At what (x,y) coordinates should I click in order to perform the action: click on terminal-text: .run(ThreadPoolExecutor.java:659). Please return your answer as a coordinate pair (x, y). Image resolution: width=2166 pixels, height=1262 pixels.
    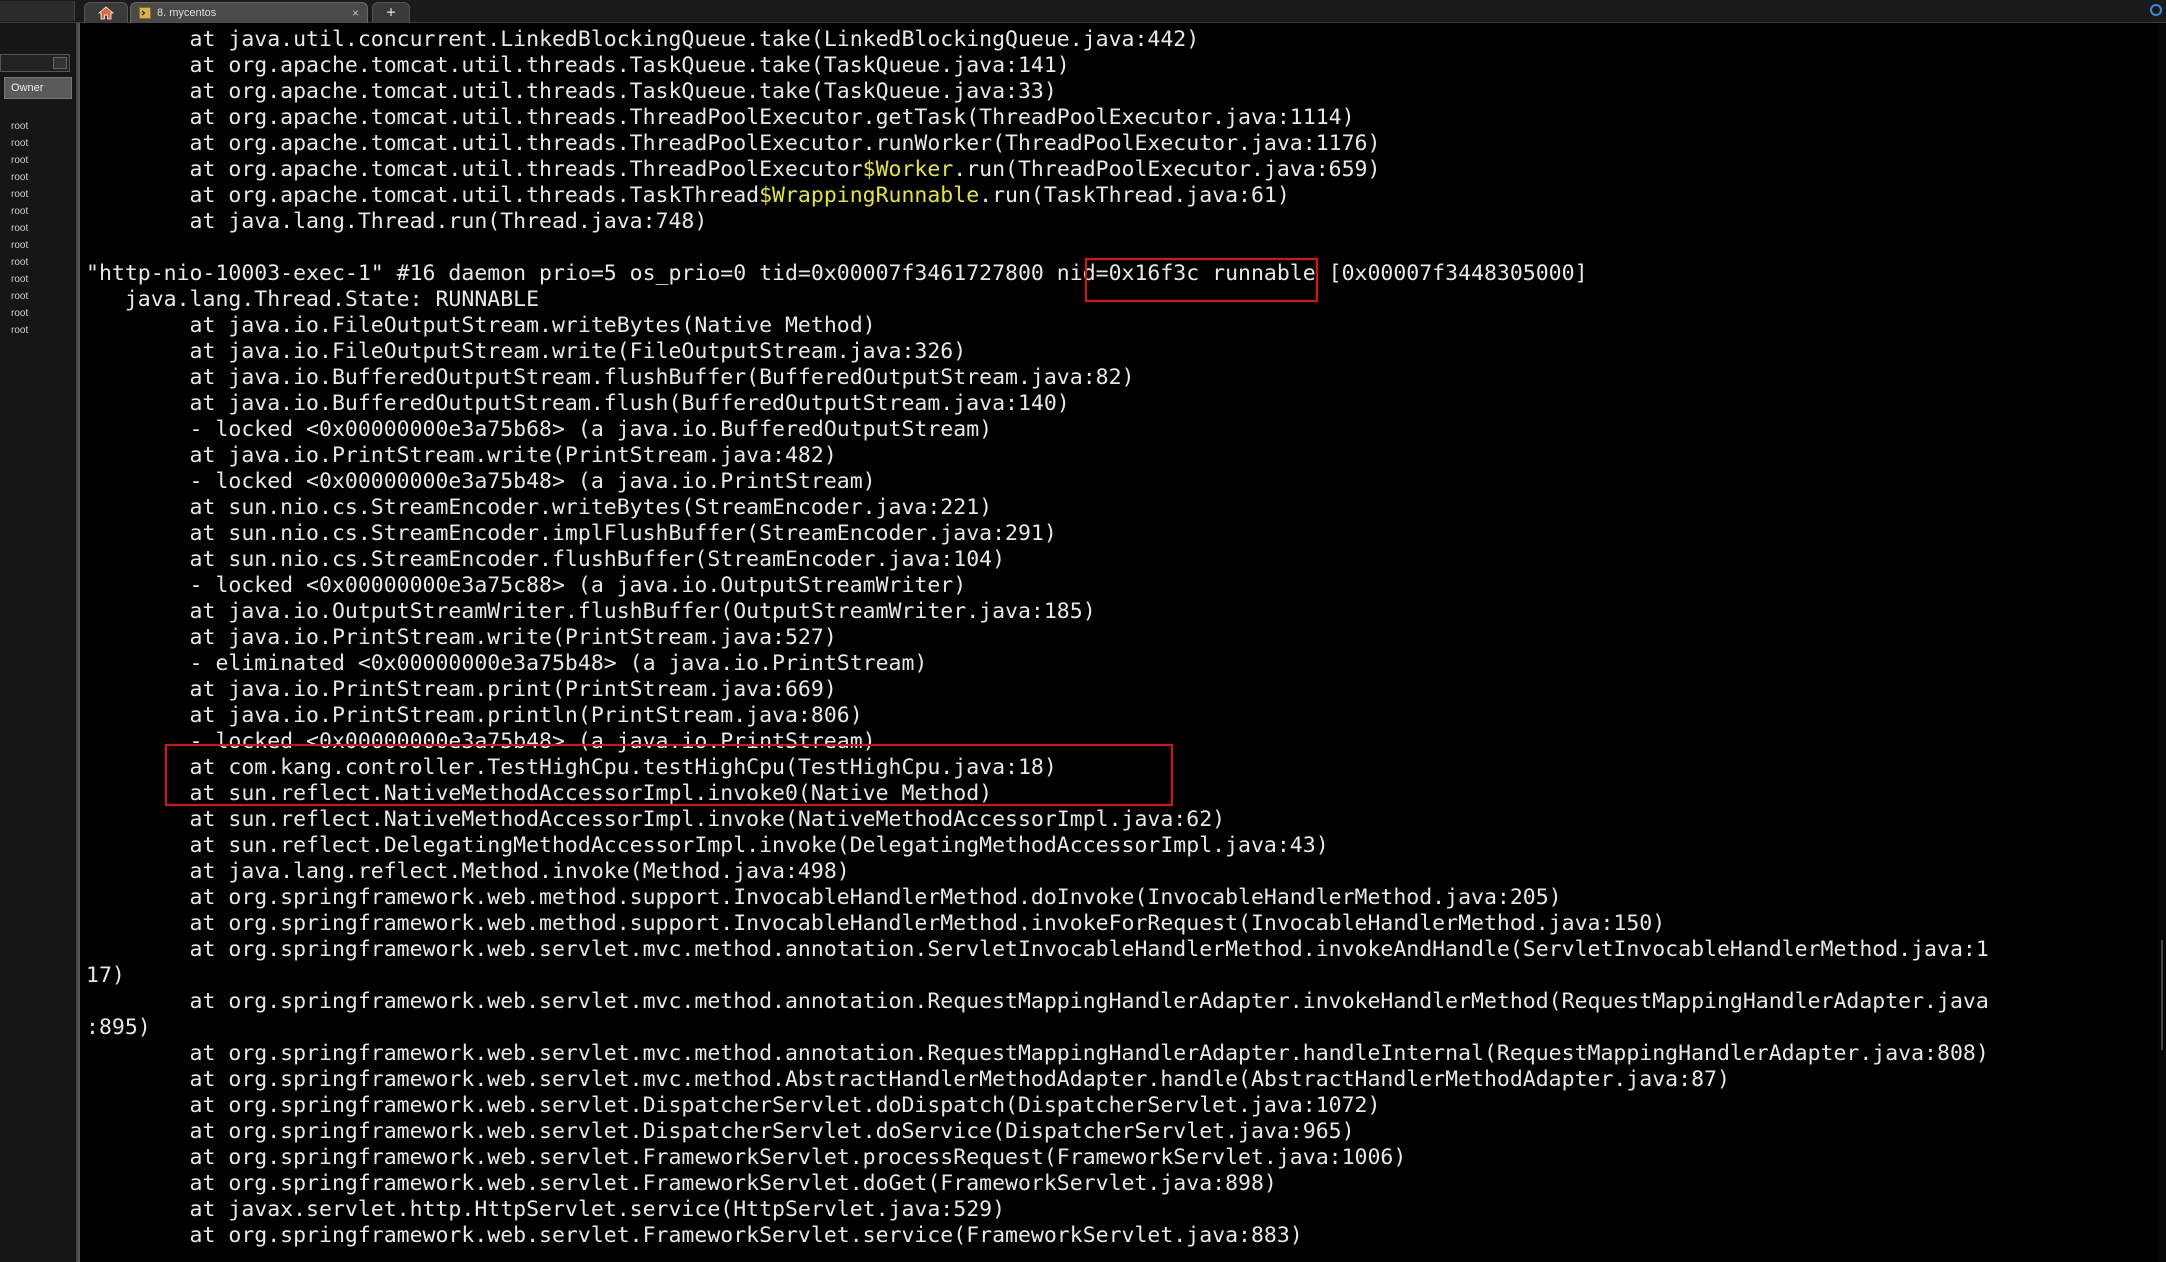
    Looking at the image, I should click on (1167, 169).